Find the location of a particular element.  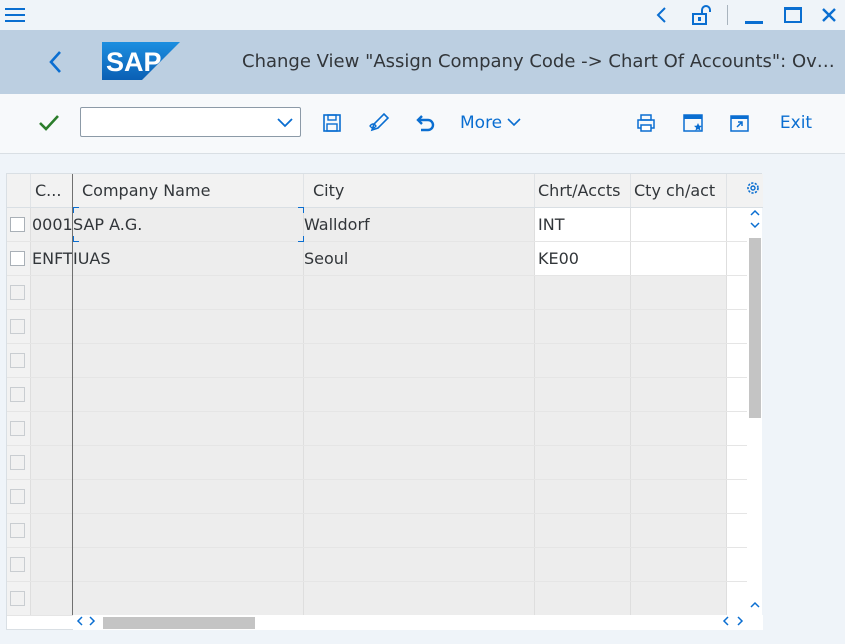

save-button is located at coordinates (332, 123).